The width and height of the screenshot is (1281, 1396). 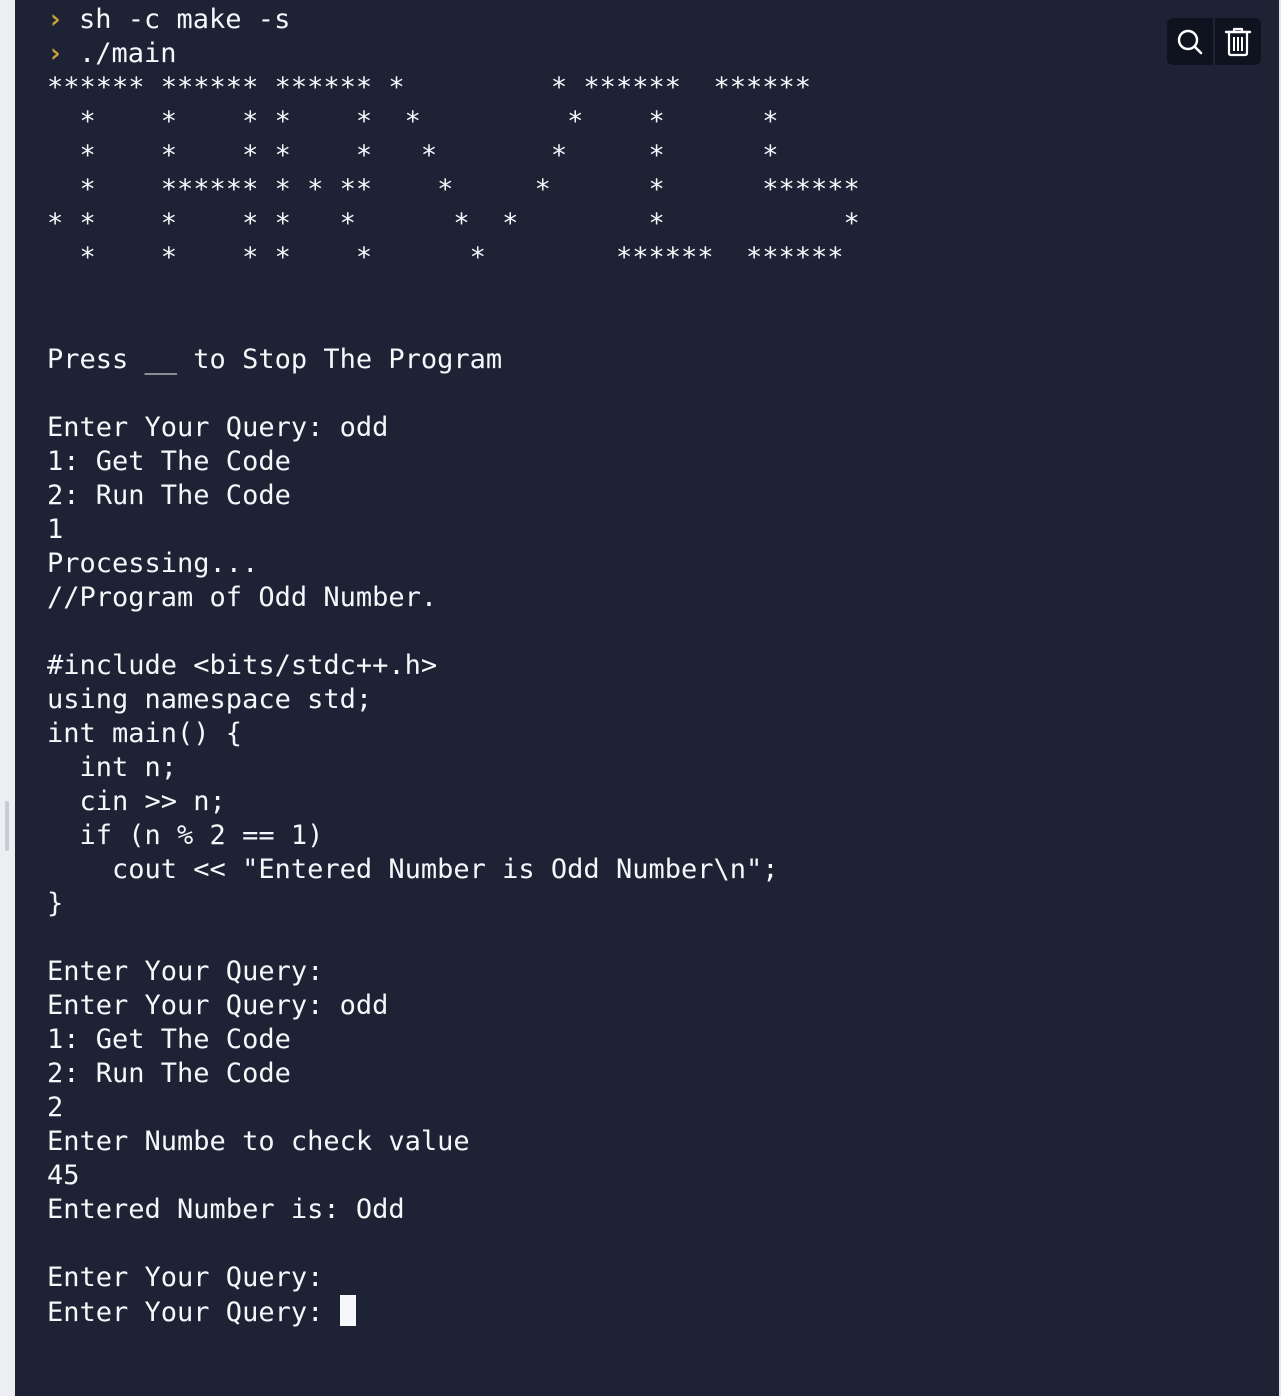 I want to click on clear-console-button, so click(x=1238, y=41).